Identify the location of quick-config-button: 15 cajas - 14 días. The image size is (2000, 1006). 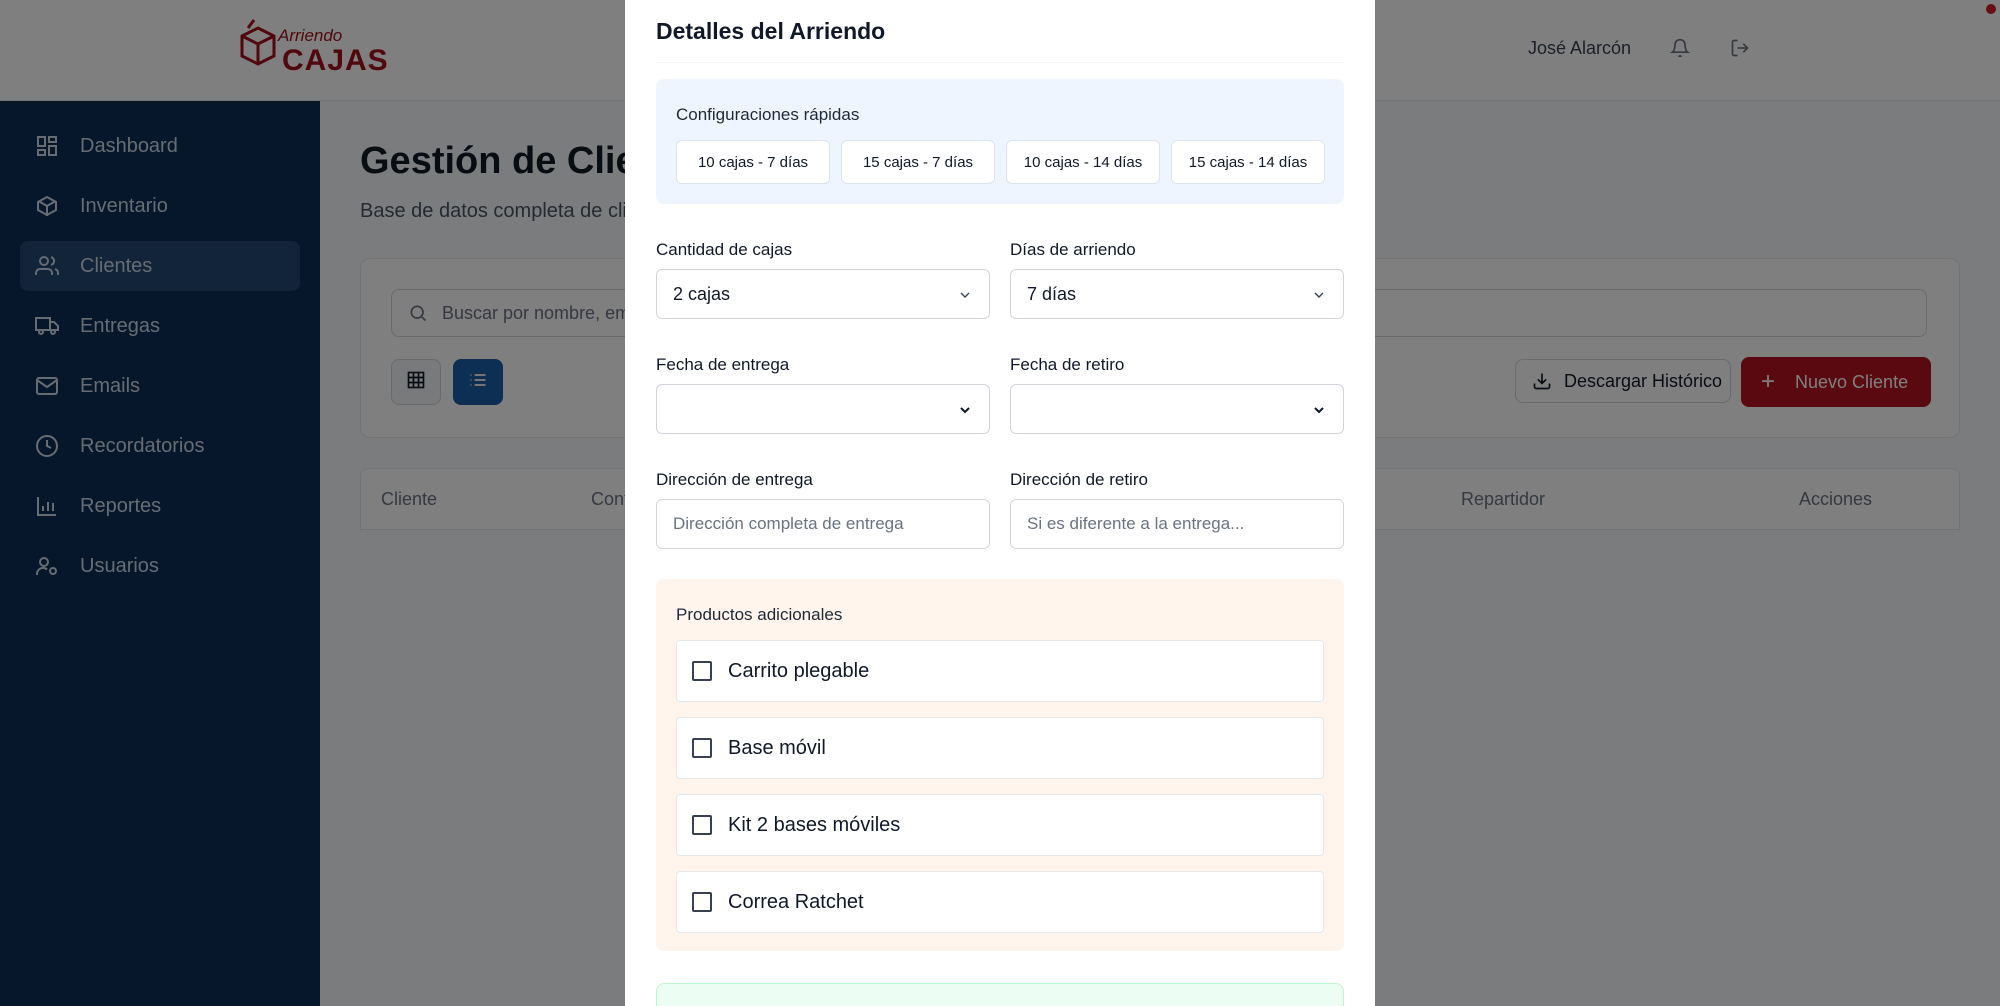
(1248, 162).